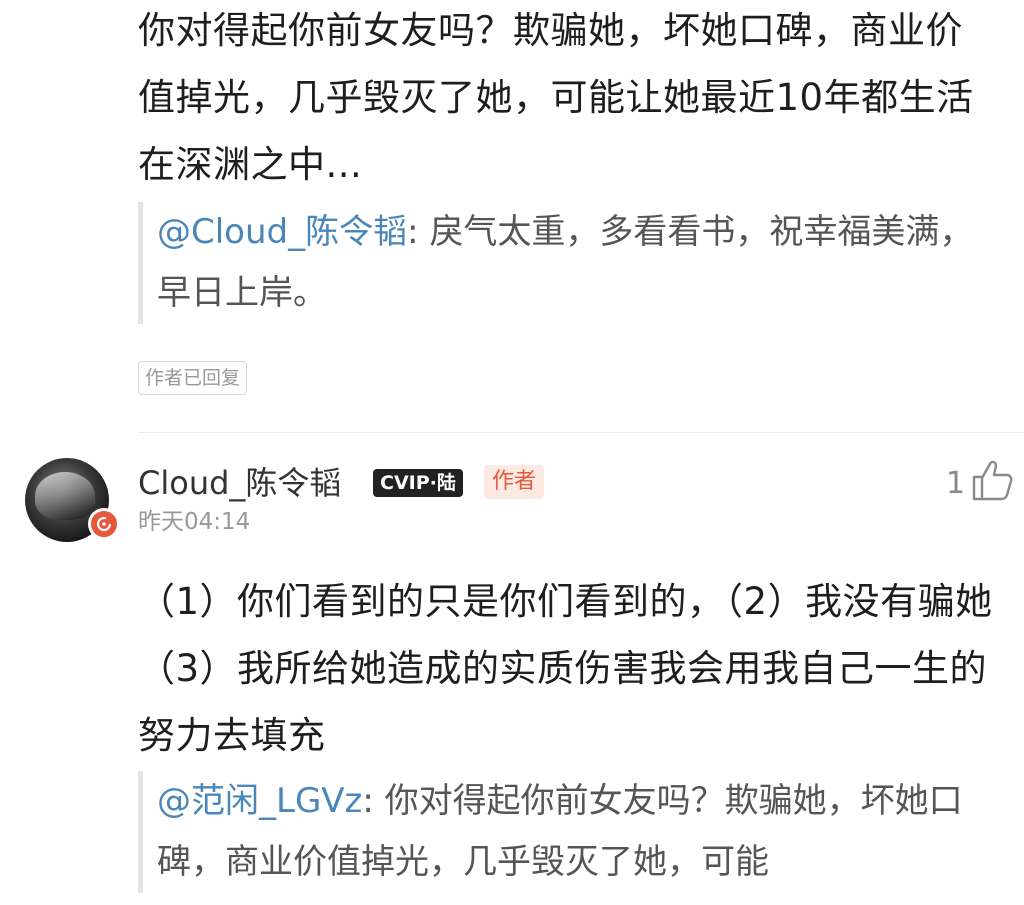 This screenshot has height=905, width=1024. Describe the element at coordinates (259, 801) in the screenshot. I see `quote-mention: @范闲_LGVz` at that location.